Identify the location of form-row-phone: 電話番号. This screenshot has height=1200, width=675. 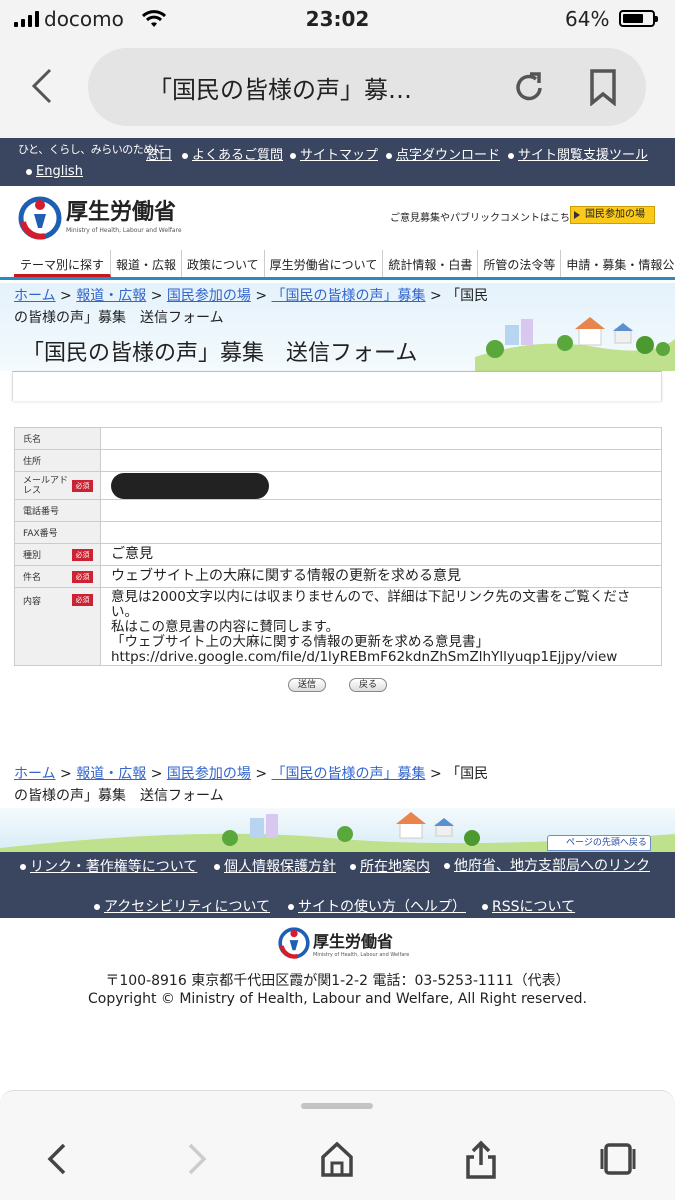
(338, 510).